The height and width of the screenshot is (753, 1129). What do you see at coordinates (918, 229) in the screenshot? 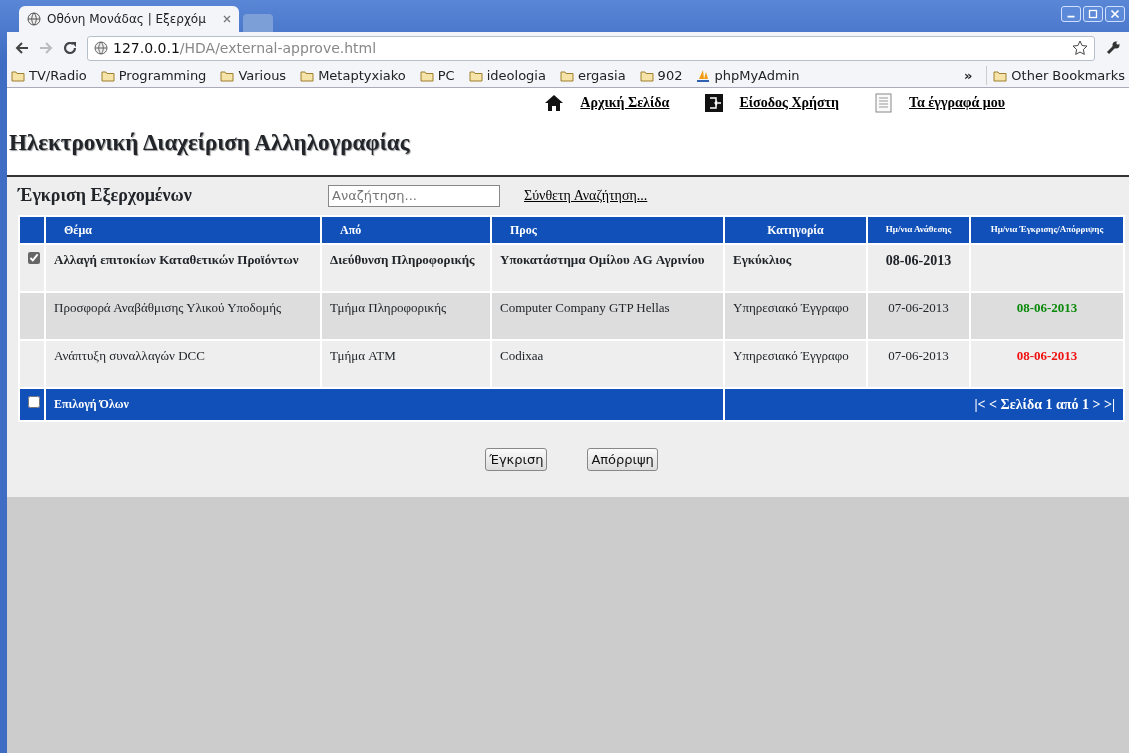
I see `column-header: Ημ/νια Ανάθεσης` at bounding box center [918, 229].